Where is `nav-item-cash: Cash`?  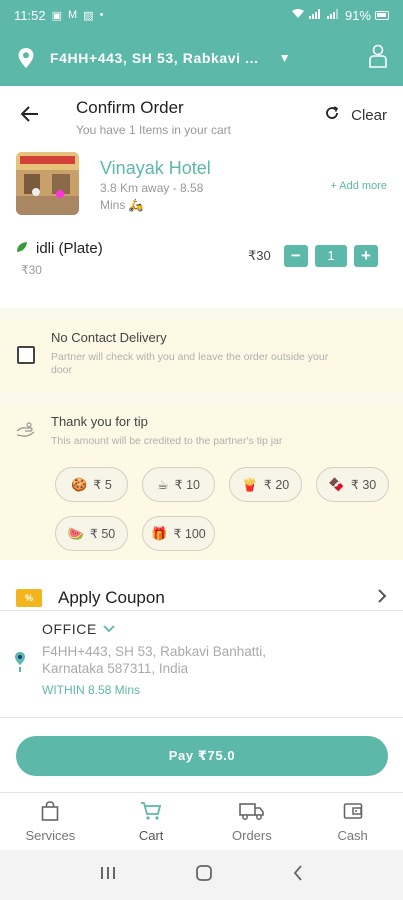
nav-item-cash: Cash is located at coordinates (352, 821).